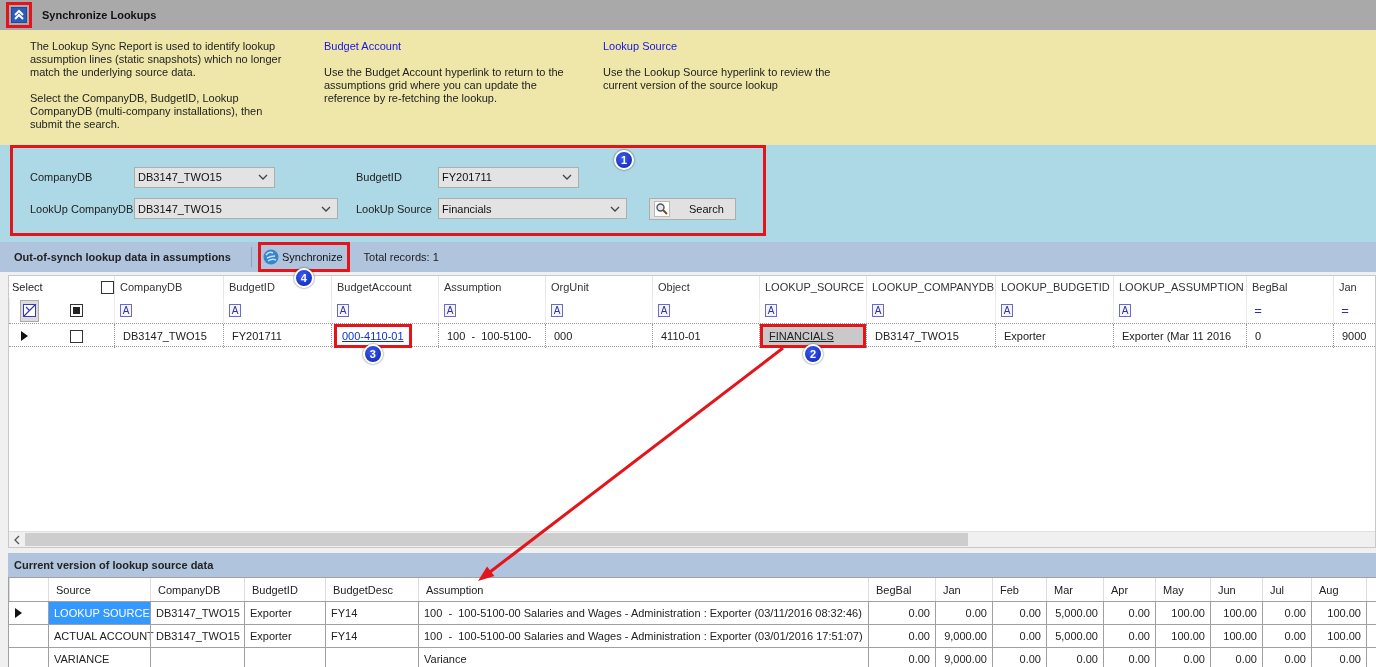 The image size is (1376, 667). Describe the element at coordinates (1286, 589) in the screenshot. I see `column-header: Jul` at that location.